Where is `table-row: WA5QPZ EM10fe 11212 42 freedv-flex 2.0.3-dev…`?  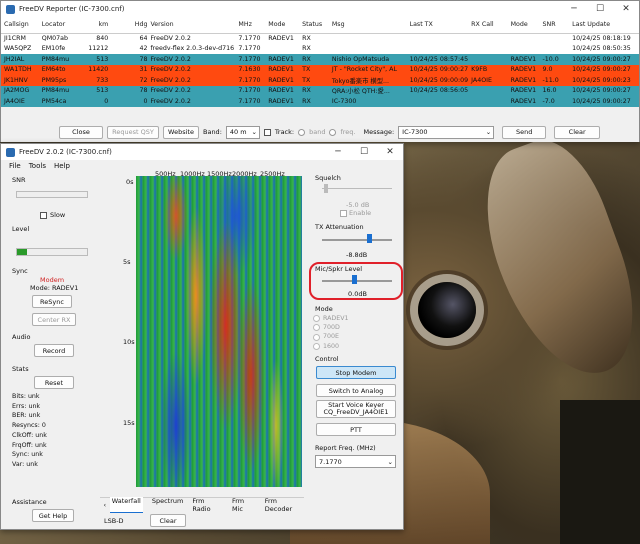 table-row: WA5QPZ EM10fe 11212 42 freedv-flex 2.0.3-dev… is located at coordinates (320, 48).